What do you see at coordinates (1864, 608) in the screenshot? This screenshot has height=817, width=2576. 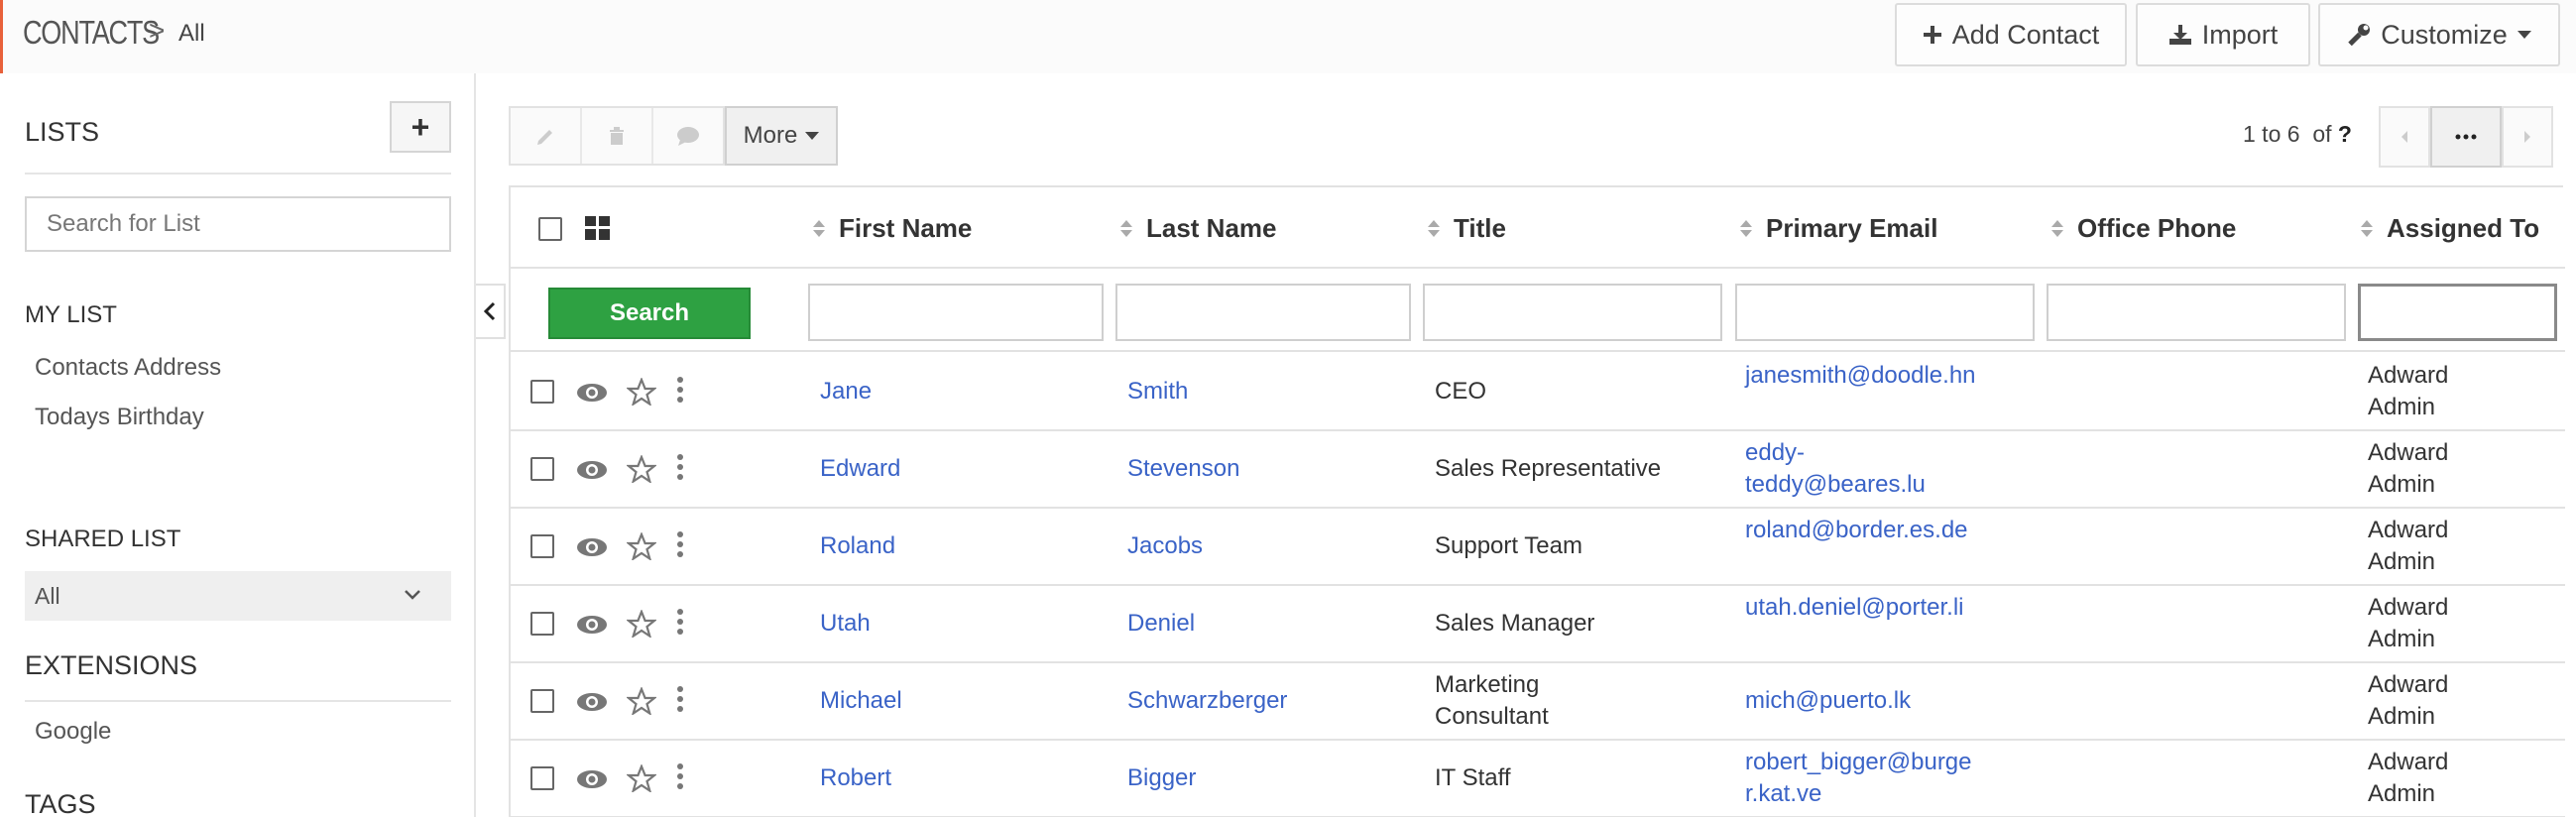 I see `email-link: utah.deniel@porter.li` at bounding box center [1864, 608].